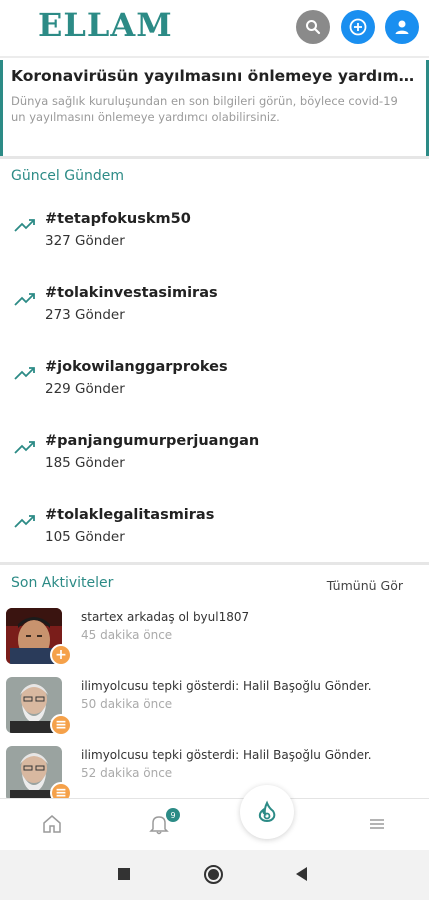 The height and width of the screenshot is (900, 429). Describe the element at coordinates (152, 441) in the screenshot. I see `trend-tag: #panjangumurperjuangan` at that location.